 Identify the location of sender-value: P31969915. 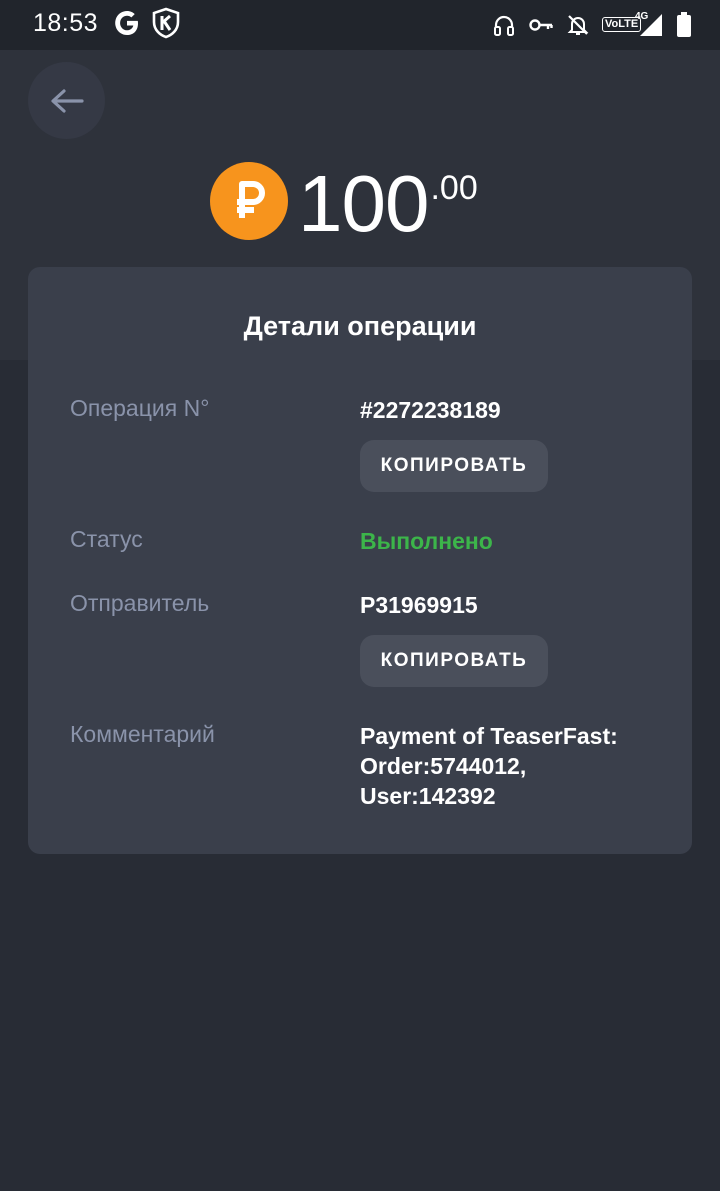
(419, 605).